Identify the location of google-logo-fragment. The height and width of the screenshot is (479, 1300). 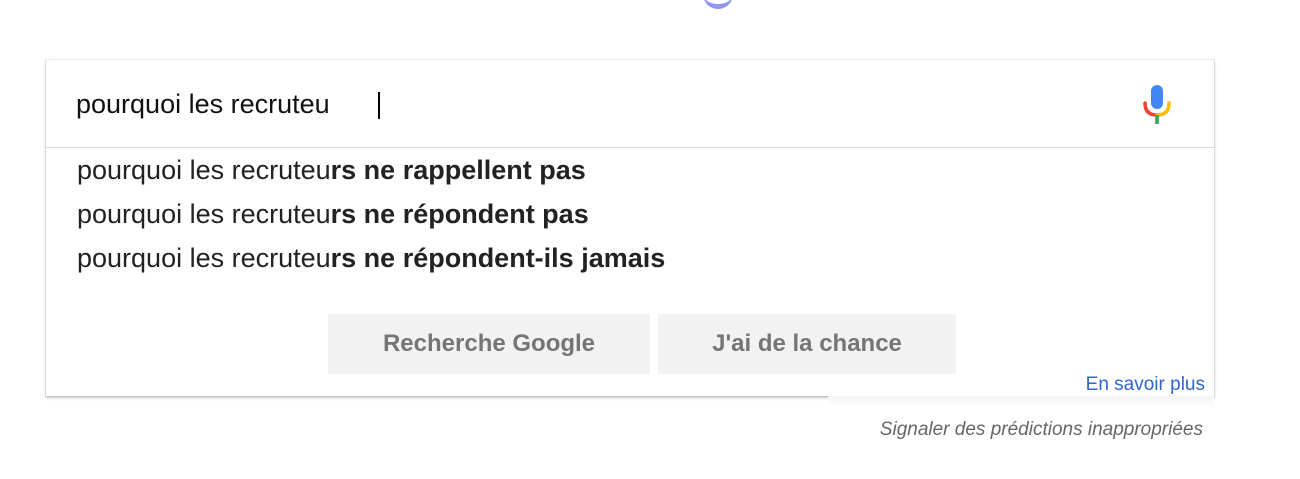
(718, 4).